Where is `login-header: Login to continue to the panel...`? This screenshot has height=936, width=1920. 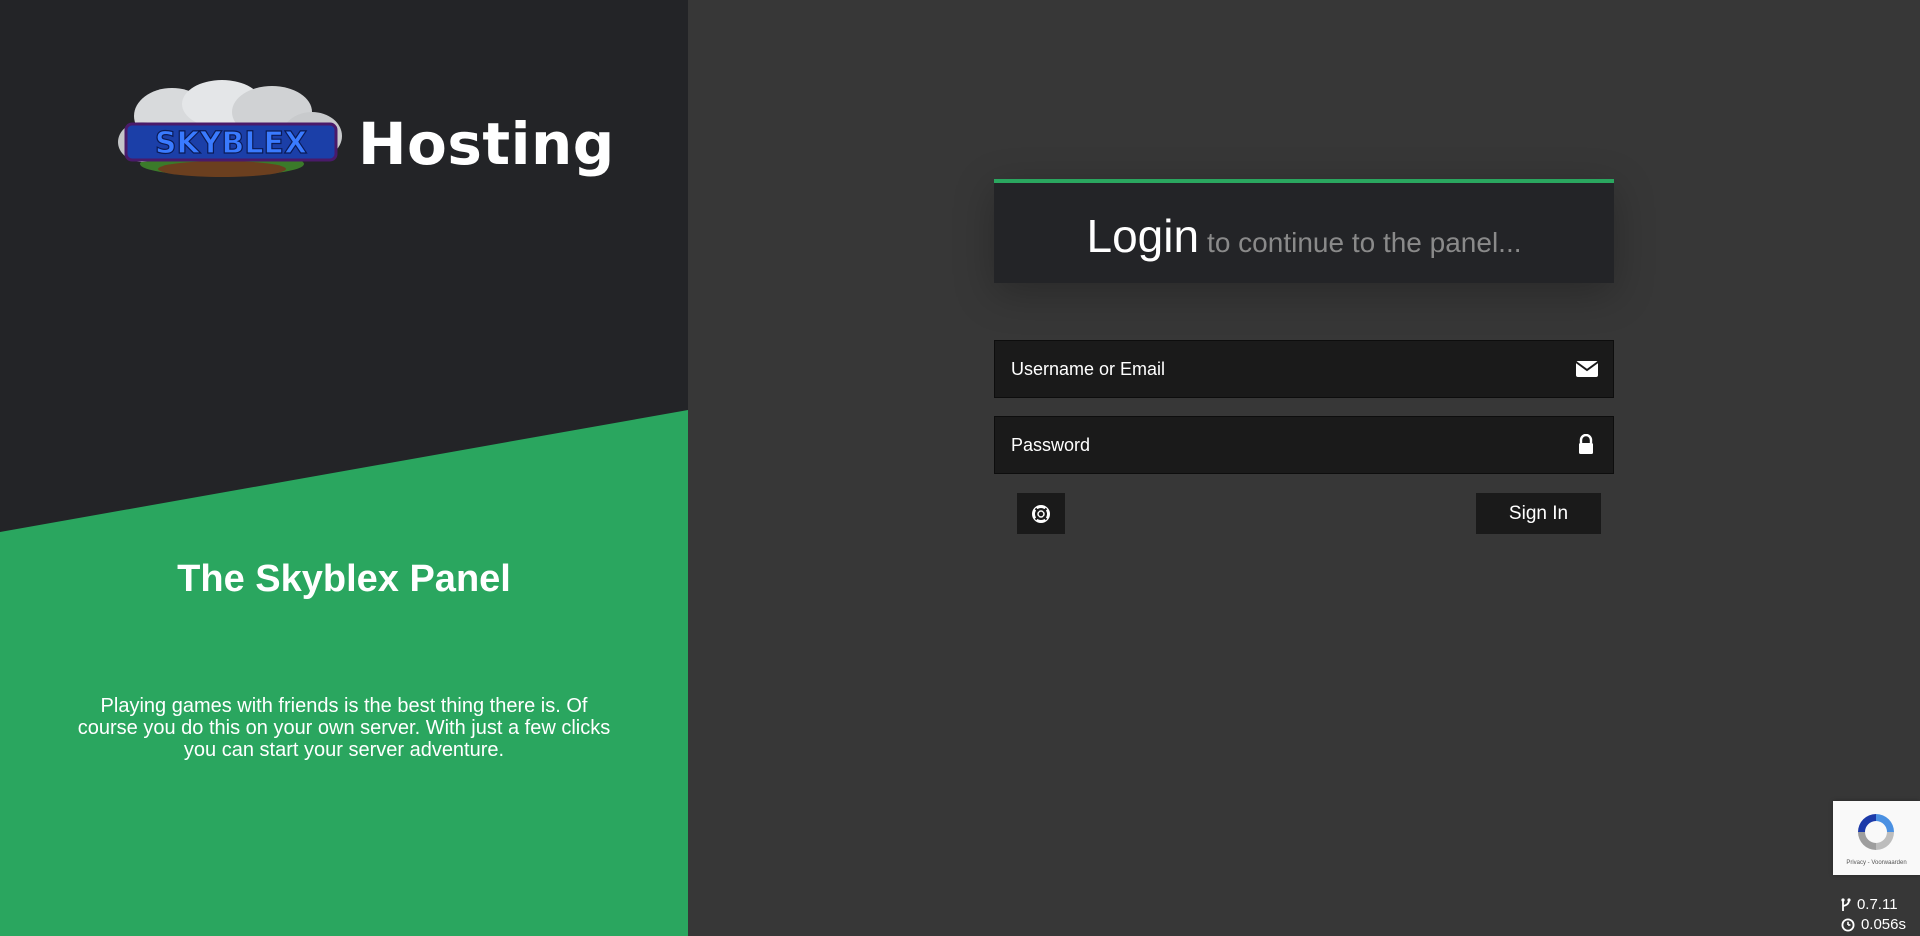
login-header: Login to continue to the panel... is located at coordinates (1304, 231).